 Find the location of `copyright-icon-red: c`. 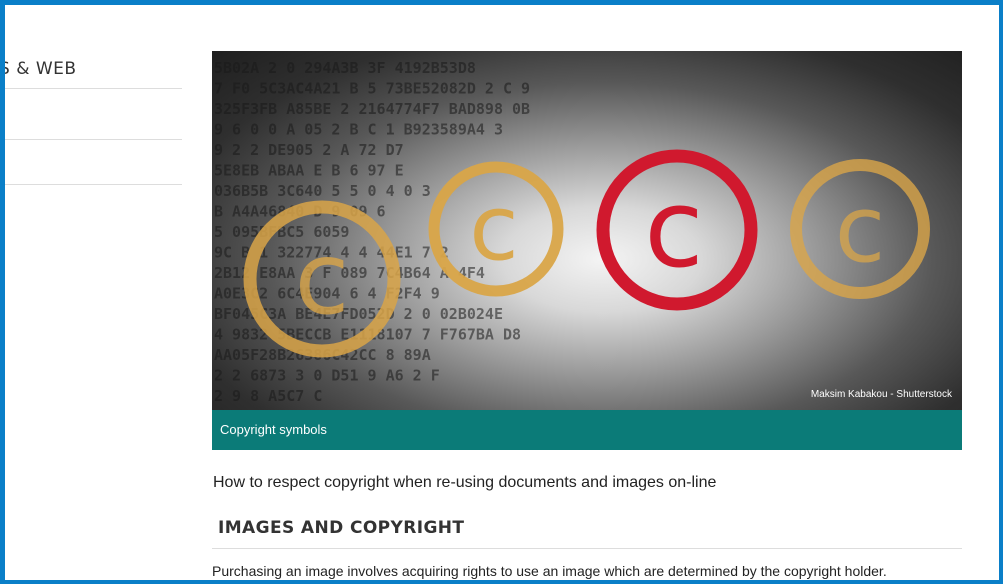

copyright-icon-red: c is located at coordinates (677, 230).